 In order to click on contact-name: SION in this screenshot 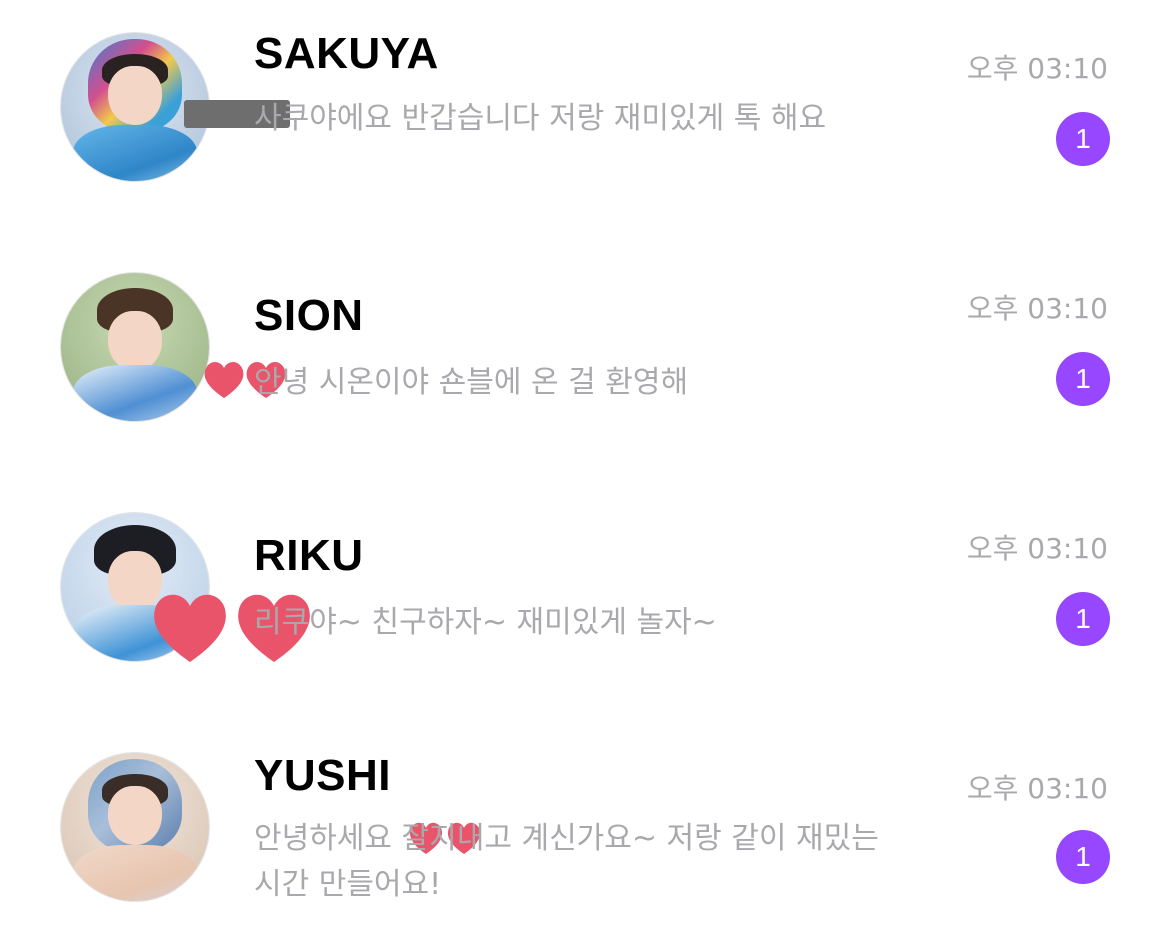, I will do `click(309, 315)`.